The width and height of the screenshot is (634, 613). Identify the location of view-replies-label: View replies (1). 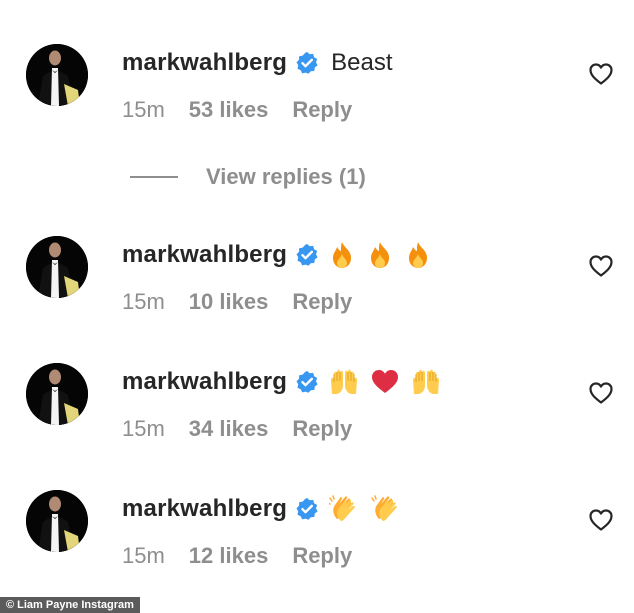
(286, 177).